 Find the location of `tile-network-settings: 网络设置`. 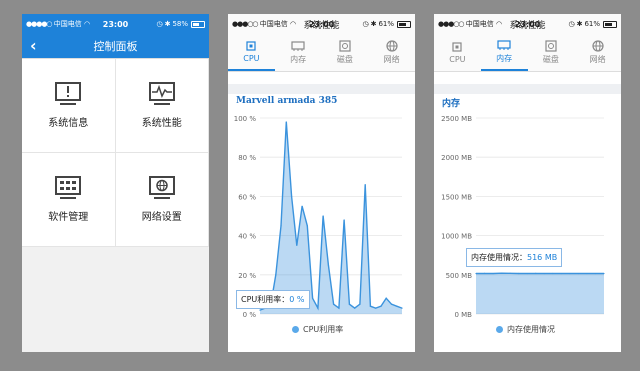

tile-network-settings: 网络设置 is located at coordinates (162, 200).